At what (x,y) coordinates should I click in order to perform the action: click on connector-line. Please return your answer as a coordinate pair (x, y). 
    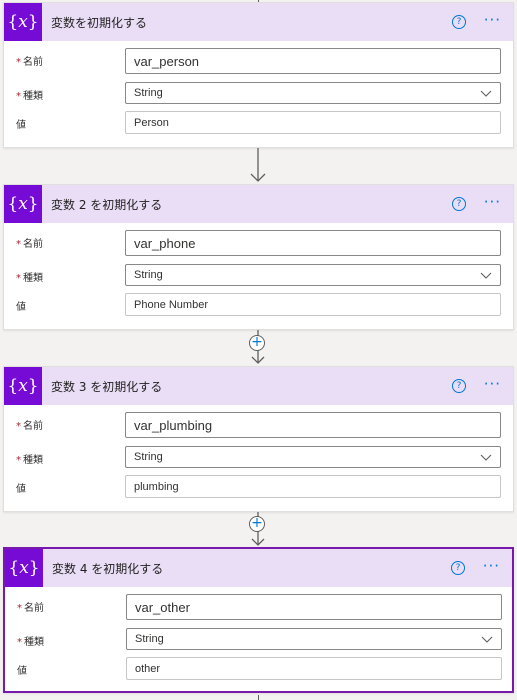
    Looking at the image, I should click on (258, 697).